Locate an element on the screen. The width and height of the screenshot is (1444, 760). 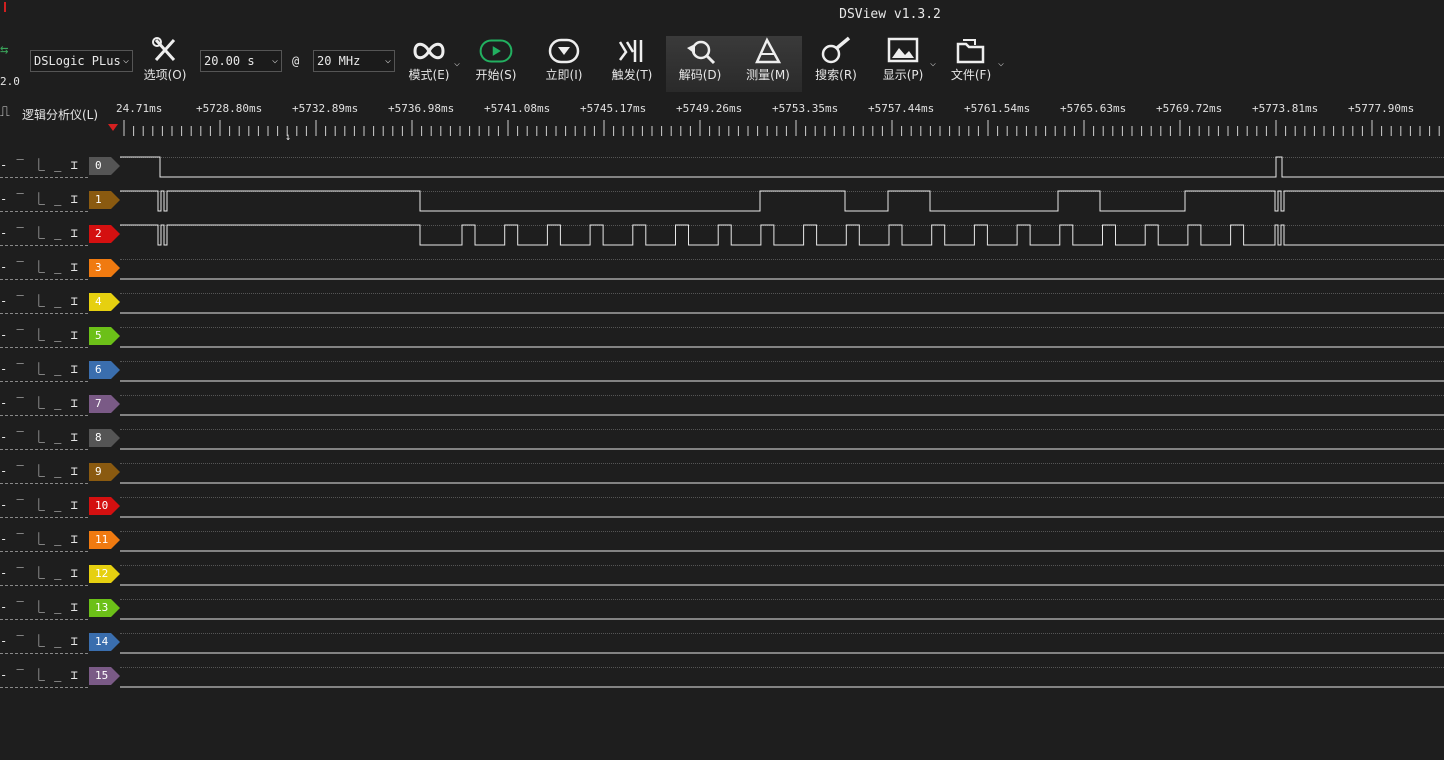
channel-tag: 1 is located at coordinates (104, 200).